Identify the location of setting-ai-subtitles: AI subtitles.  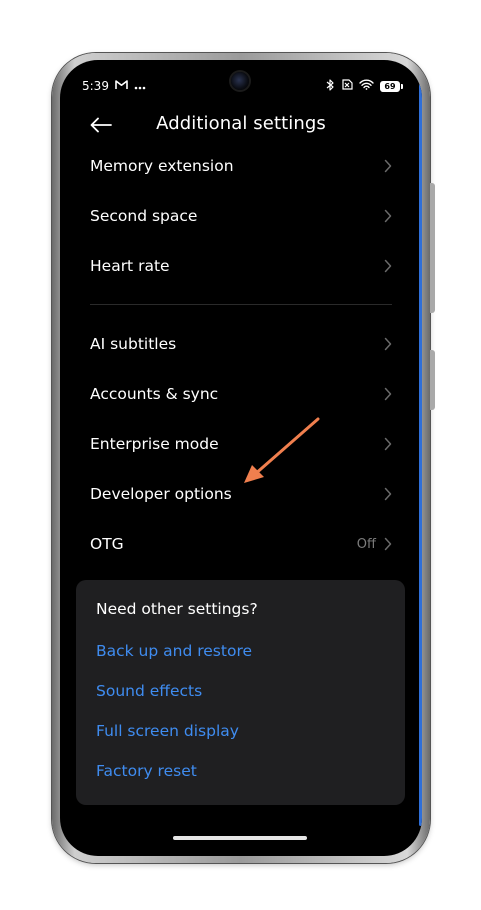
(241, 344).